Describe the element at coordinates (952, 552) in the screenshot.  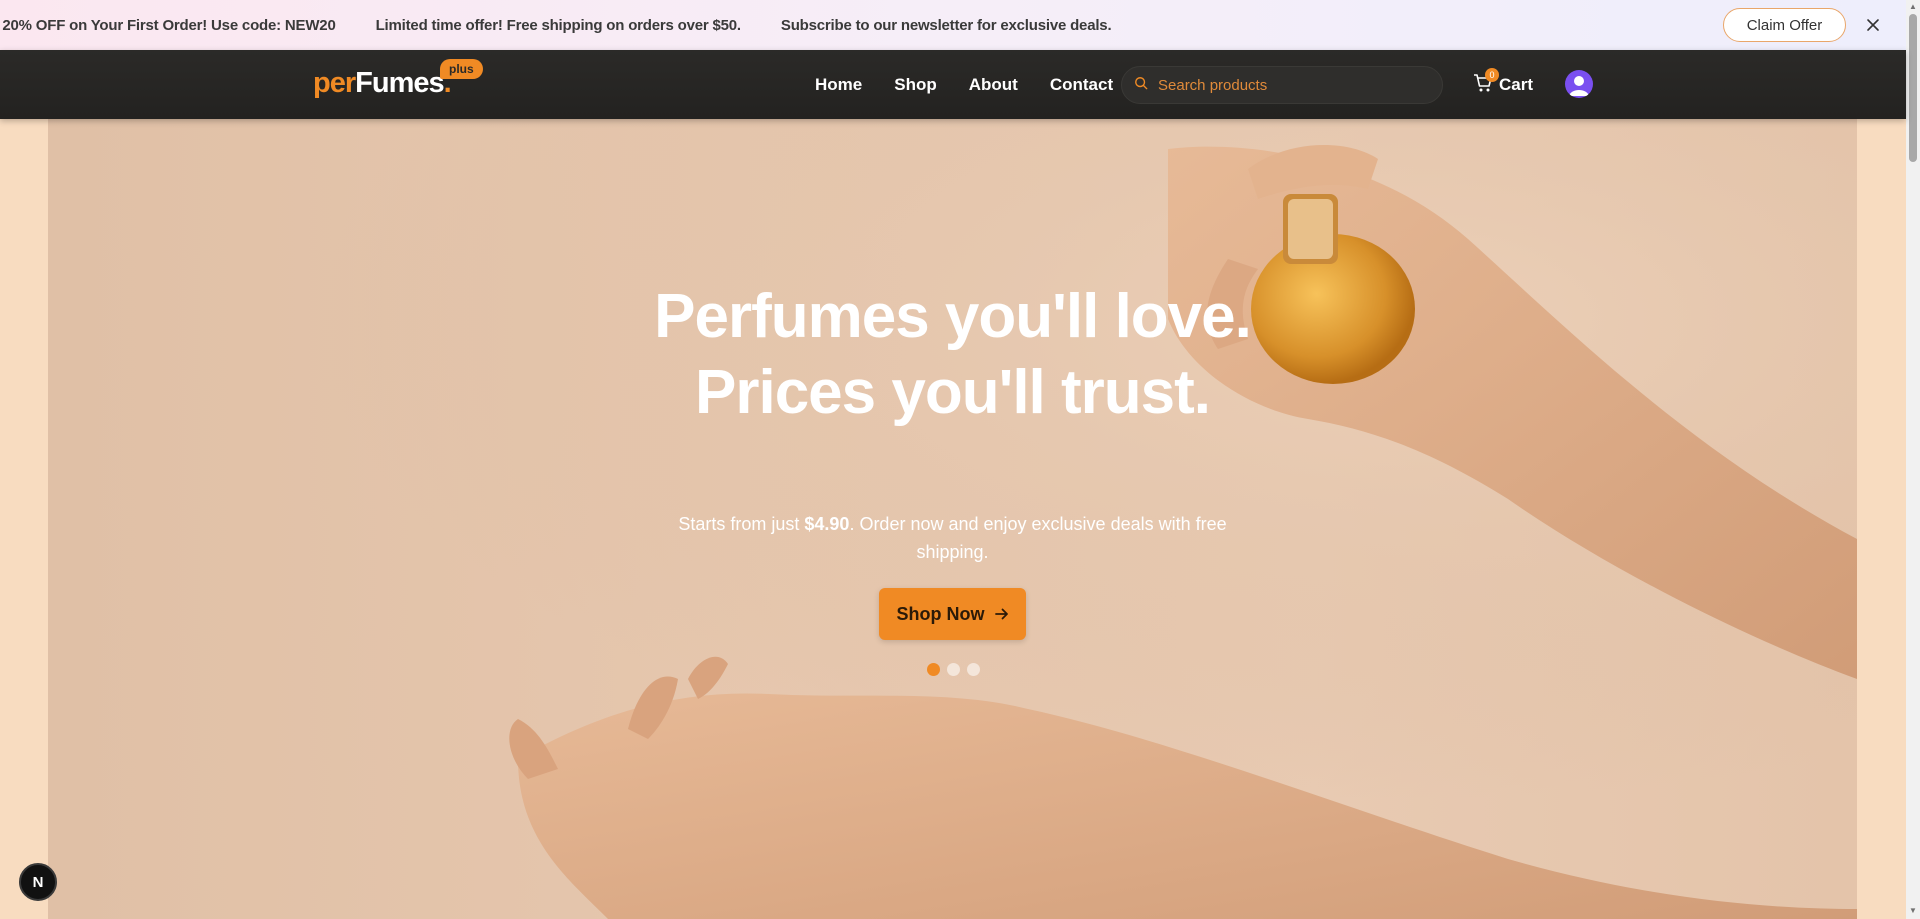
I see `hero-subtitle-line2: shipping.` at that location.